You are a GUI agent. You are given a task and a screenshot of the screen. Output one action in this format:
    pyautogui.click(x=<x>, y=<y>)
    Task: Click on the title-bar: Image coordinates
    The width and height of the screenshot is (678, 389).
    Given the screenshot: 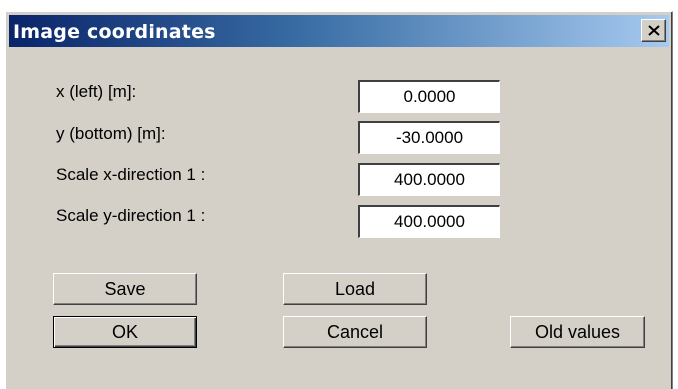 What is the action you would take?
    pyautogui.click(x=339, y=31)
    